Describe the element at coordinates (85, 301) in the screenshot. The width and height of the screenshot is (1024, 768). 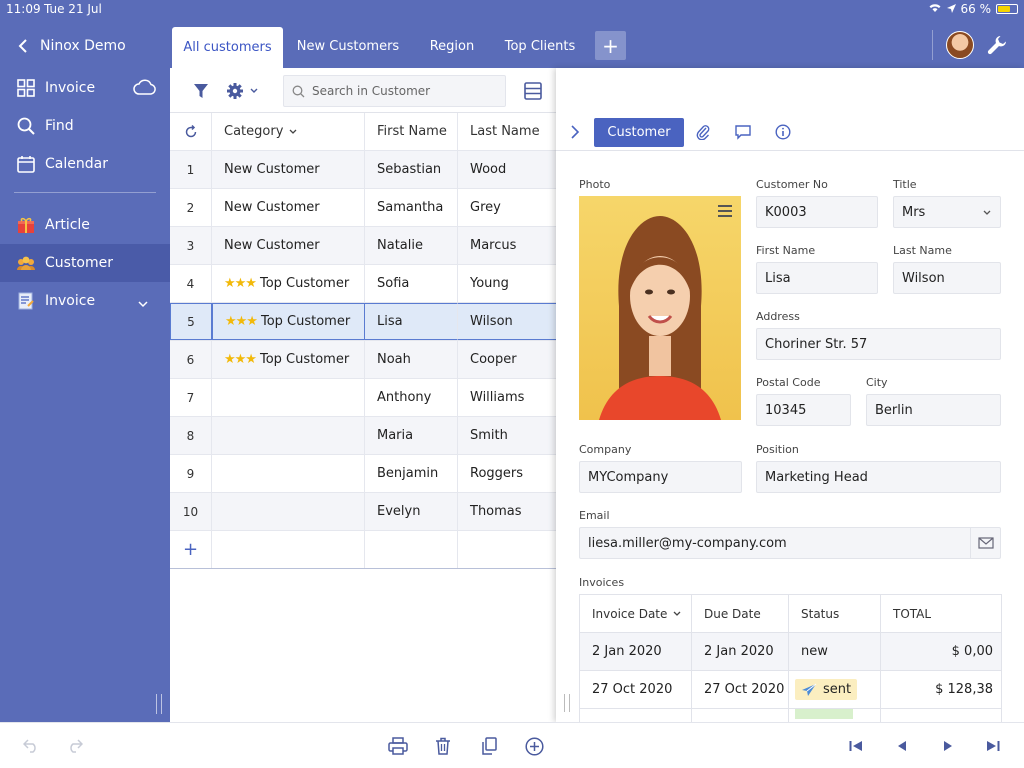
I see `sidebar-item-invoice: Invoice` at that location.